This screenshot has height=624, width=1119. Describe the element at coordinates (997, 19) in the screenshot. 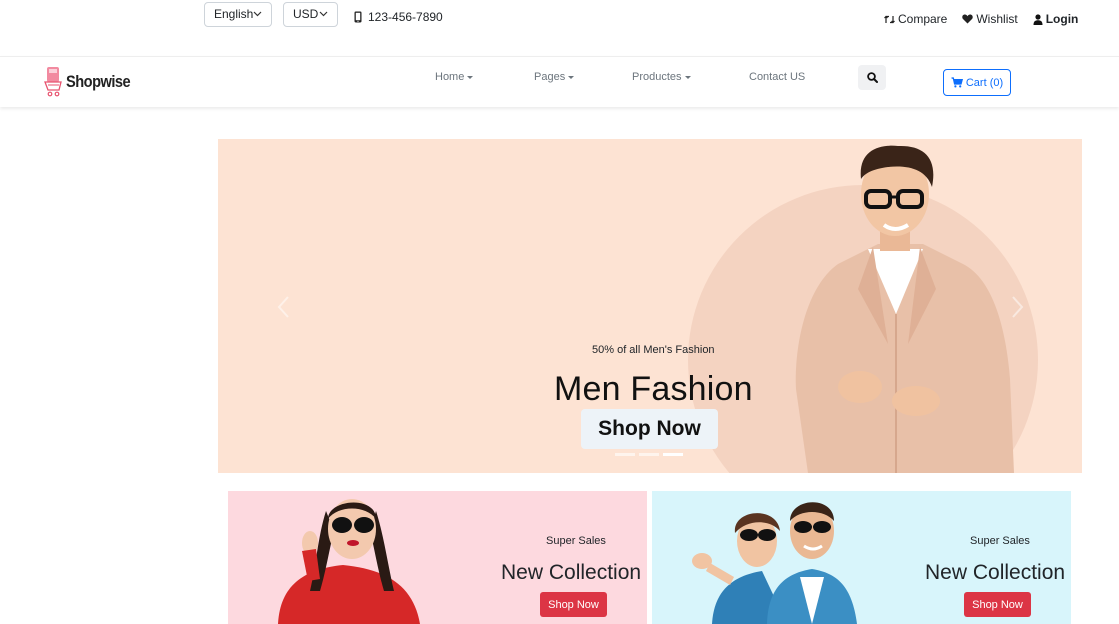

I see `wishlist-label: Wishlist` at that location.